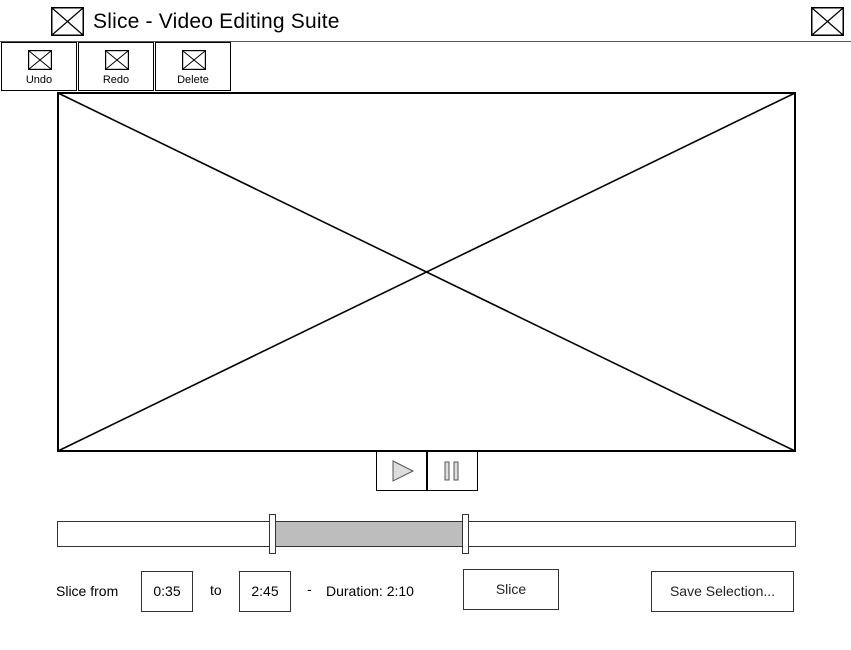  What do you see at coordinates (117, 62) in the screenshot?
I see `redo-icon` at bounding box center [117, 62].